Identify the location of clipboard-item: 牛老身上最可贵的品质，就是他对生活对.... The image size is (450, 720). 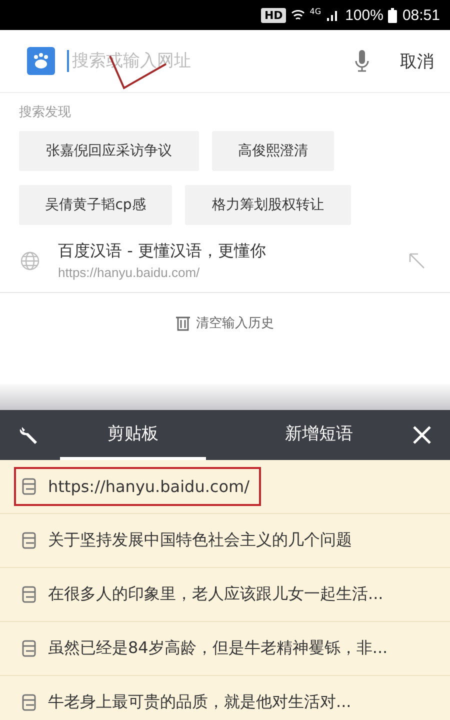
(189, 701).